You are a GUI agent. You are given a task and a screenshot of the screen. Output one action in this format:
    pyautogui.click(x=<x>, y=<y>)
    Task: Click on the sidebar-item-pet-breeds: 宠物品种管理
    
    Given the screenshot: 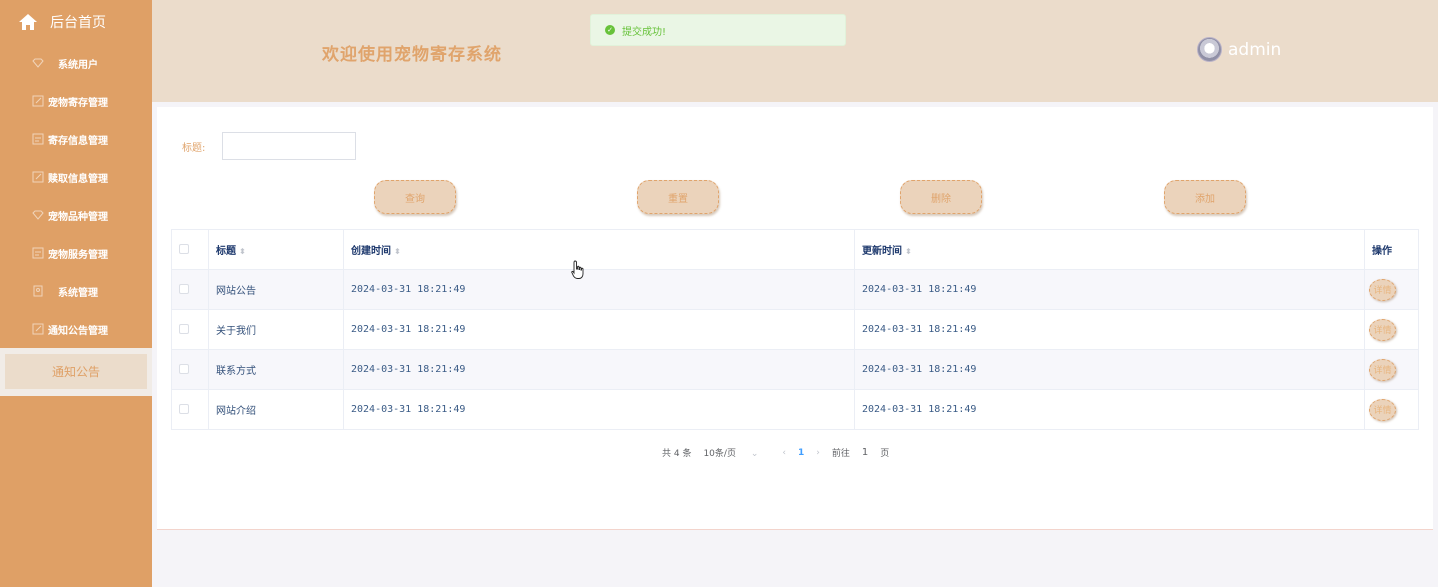 What is the action you would take?
    pyautogui.click(x=76, y=215)
    